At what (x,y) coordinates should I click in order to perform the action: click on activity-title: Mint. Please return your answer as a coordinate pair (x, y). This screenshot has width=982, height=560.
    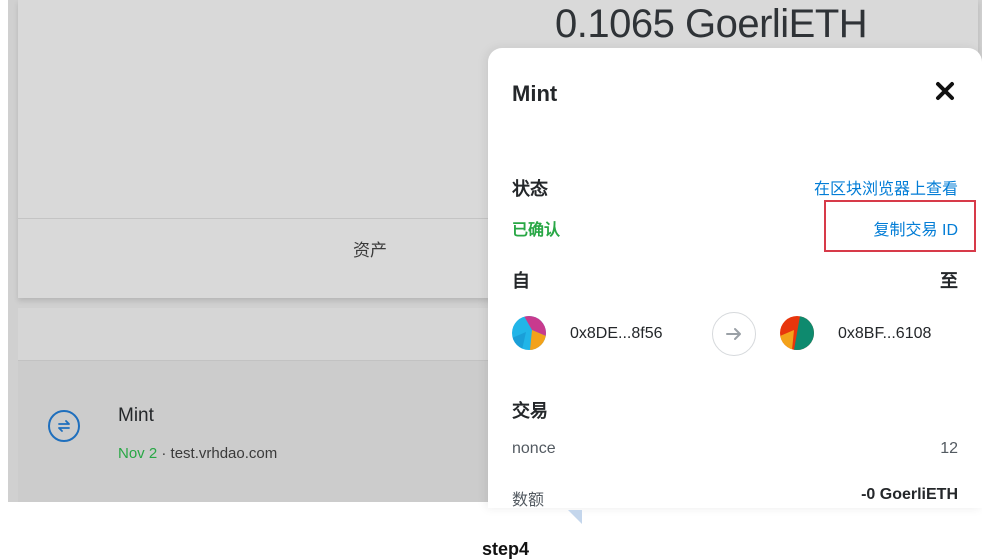
    Looking at the image, I should click on (136, 415).